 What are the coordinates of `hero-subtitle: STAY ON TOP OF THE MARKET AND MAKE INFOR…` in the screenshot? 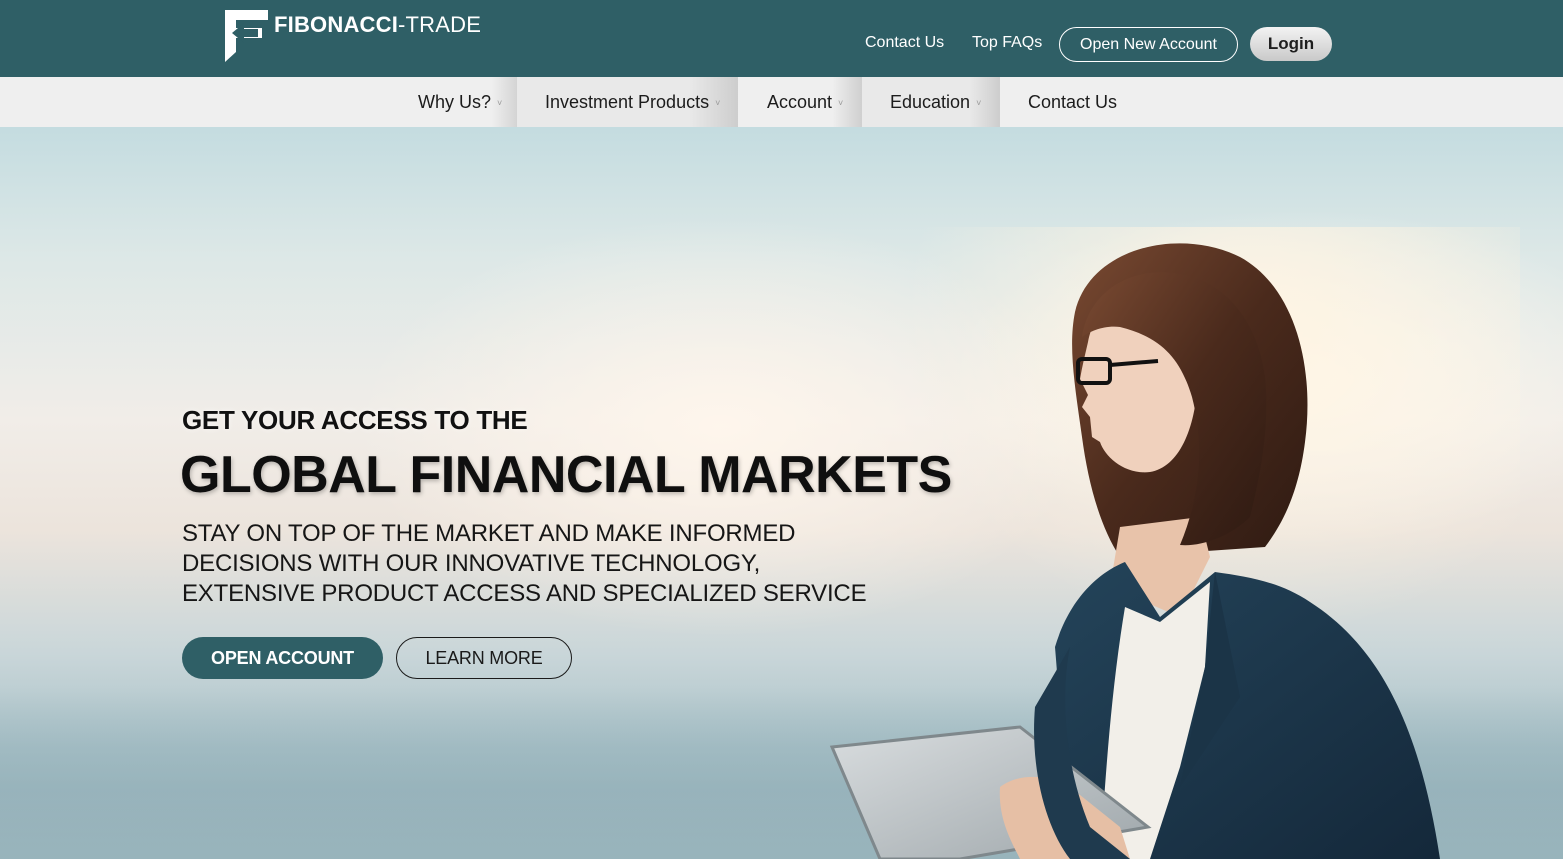 It's located at (542, 564).